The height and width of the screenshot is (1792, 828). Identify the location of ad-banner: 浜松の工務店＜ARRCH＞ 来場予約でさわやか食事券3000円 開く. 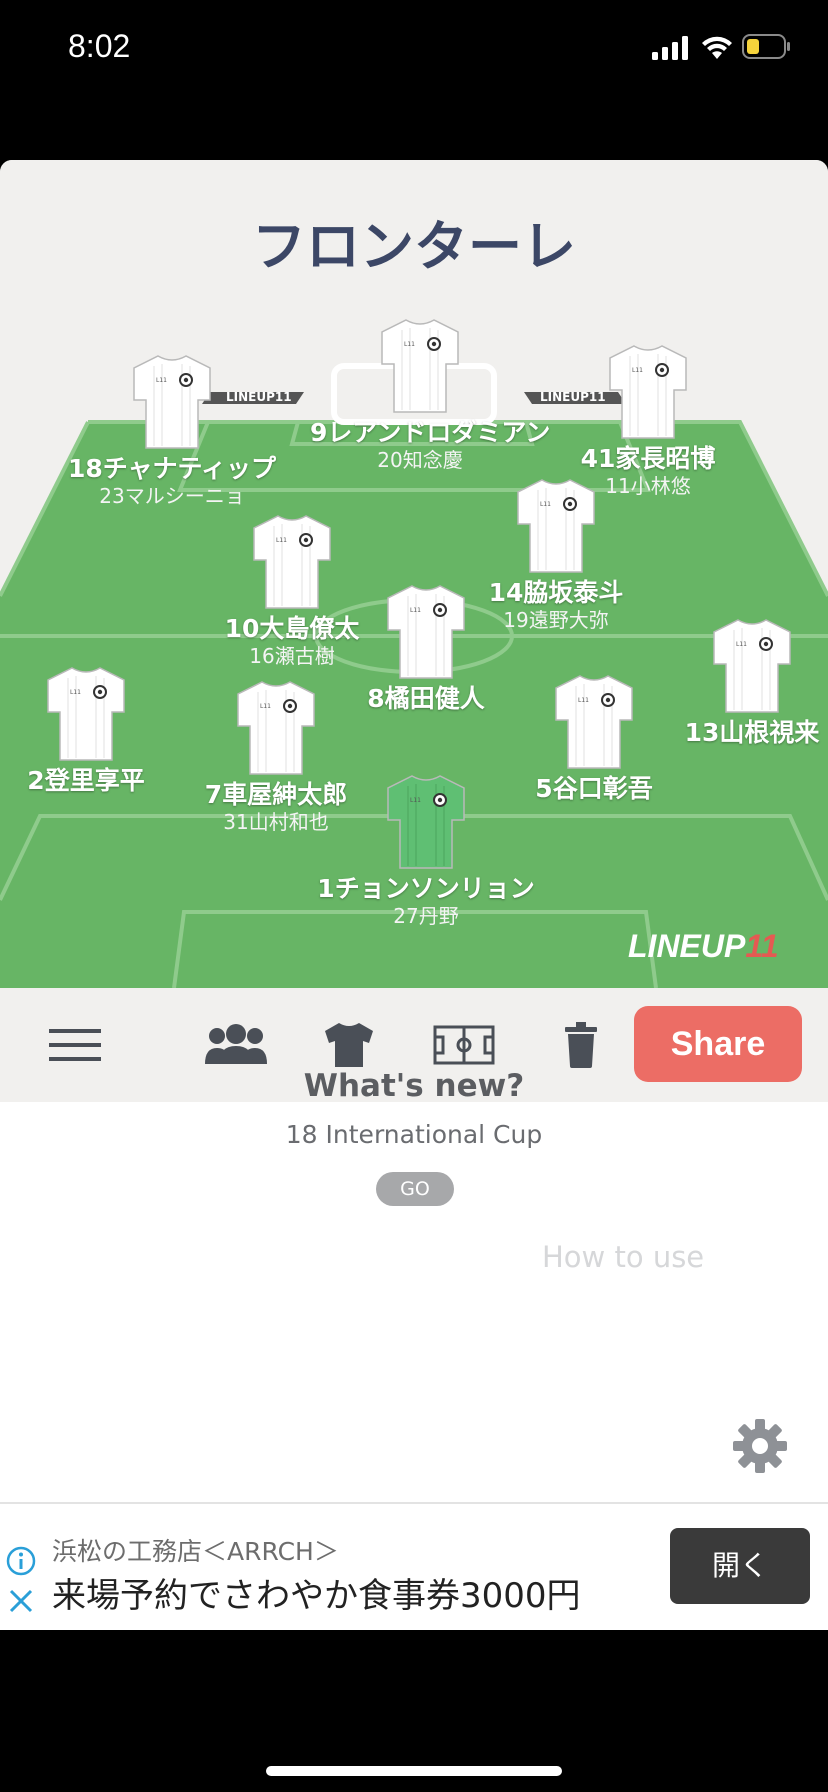
(414, 1566).